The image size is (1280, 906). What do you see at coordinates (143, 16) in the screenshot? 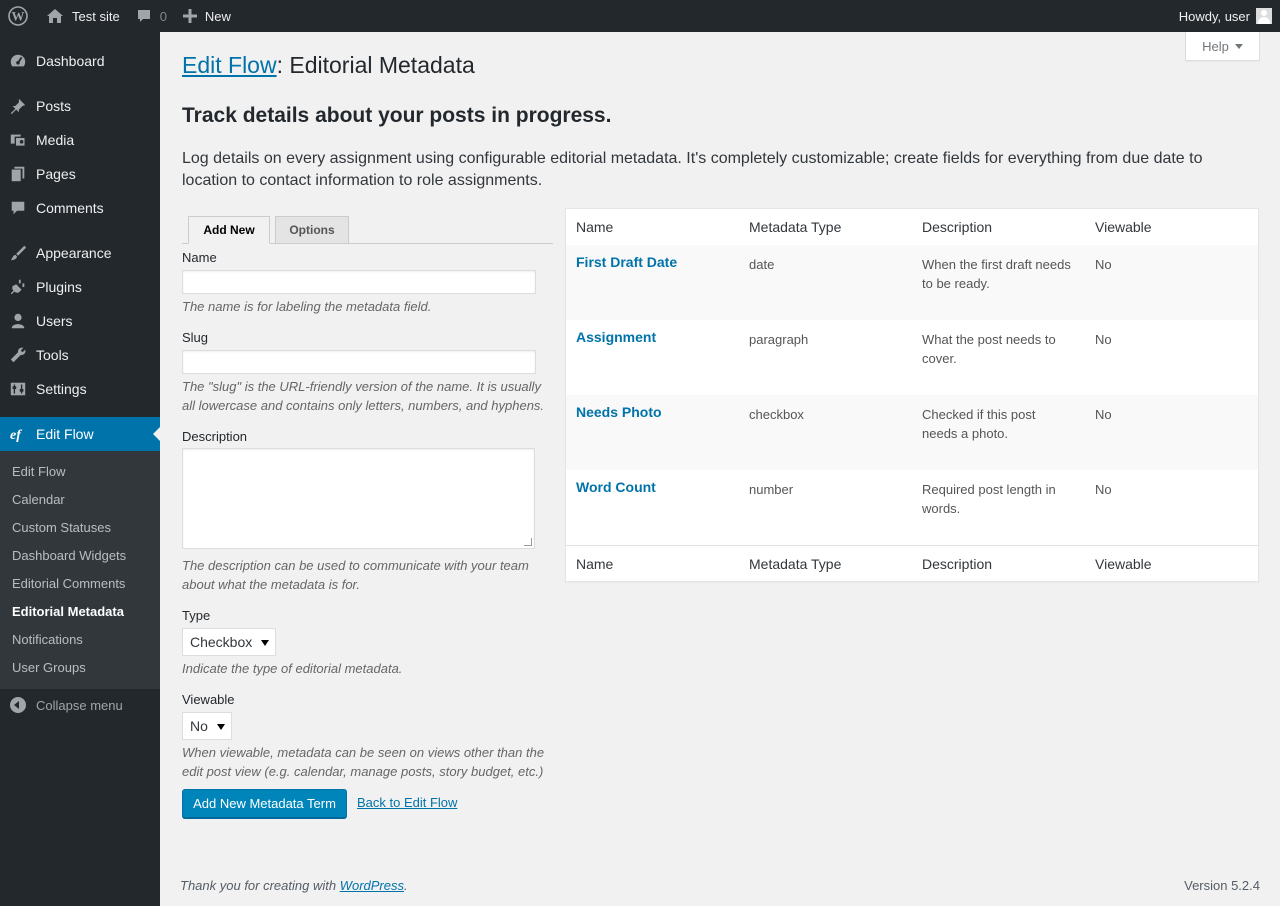
I see `comment-icon` at bounding box center [143, 16].